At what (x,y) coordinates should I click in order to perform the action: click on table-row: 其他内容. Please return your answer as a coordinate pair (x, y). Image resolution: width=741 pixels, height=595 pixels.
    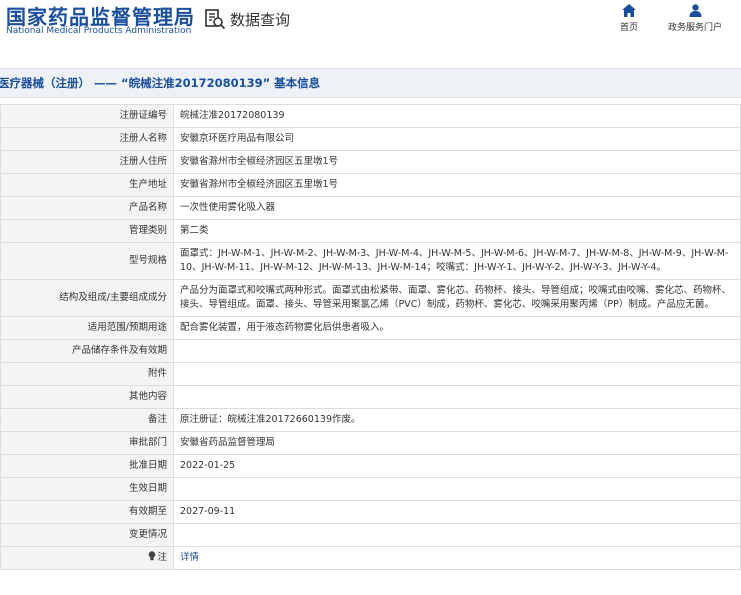
    Looking at the image, I should click on (370, 397).